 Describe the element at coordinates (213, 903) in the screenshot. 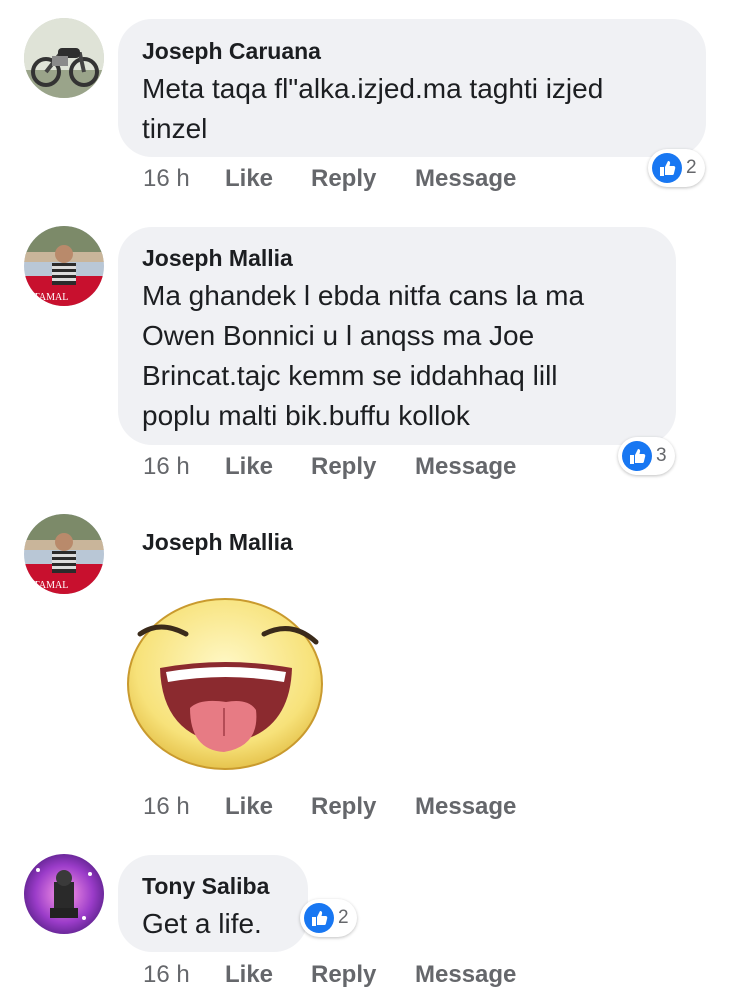

I see `comment-bubble: Tony Saliba Get a life.` at that location.